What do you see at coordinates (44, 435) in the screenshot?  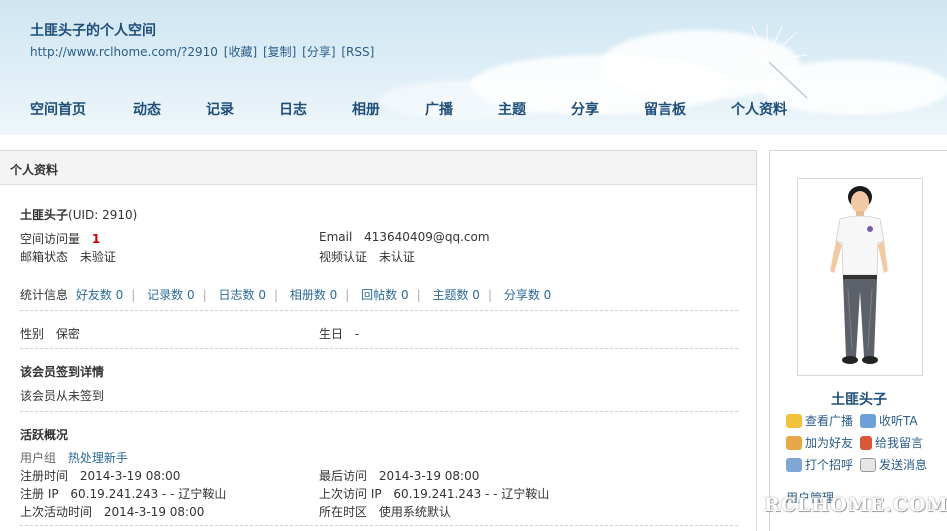 I see `activity-title: 活跃概况` at bounding box center [44, 435].